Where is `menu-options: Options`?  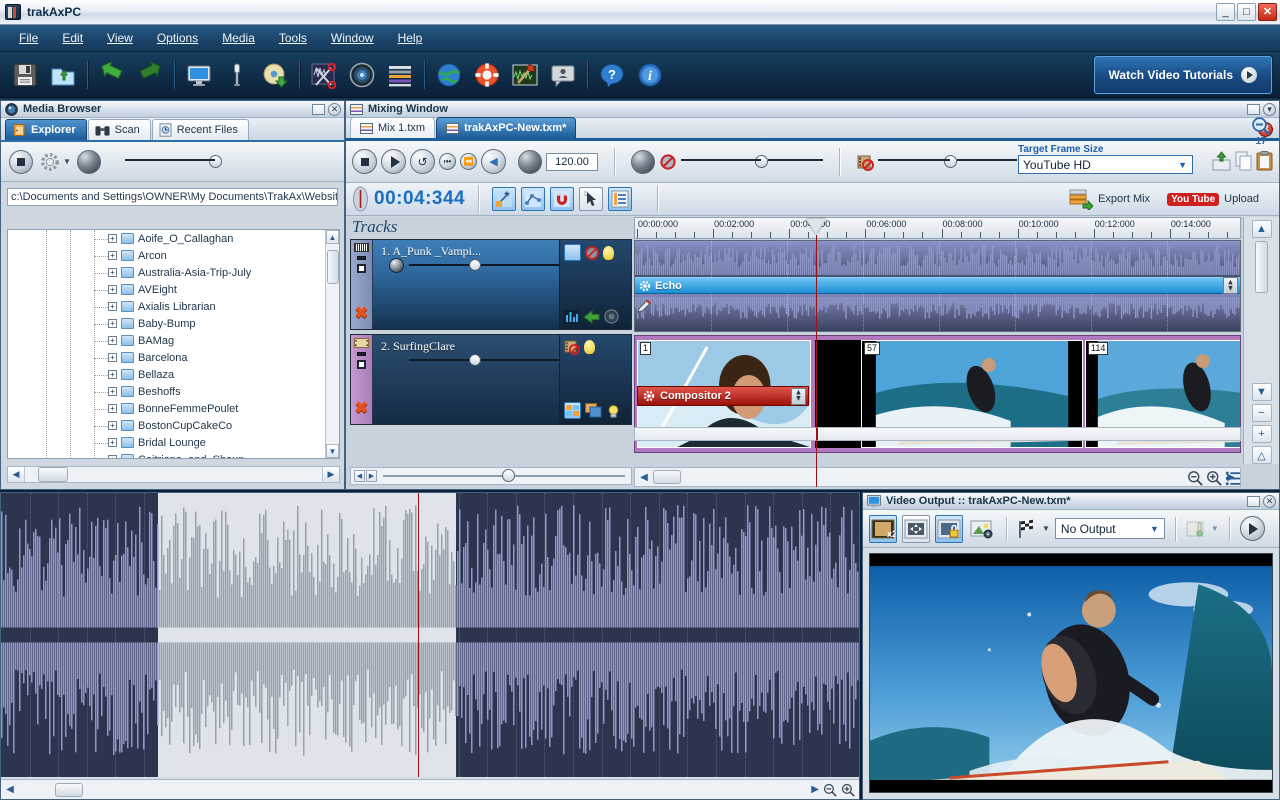 menu-options: Options is located at coordinates (177, 38).